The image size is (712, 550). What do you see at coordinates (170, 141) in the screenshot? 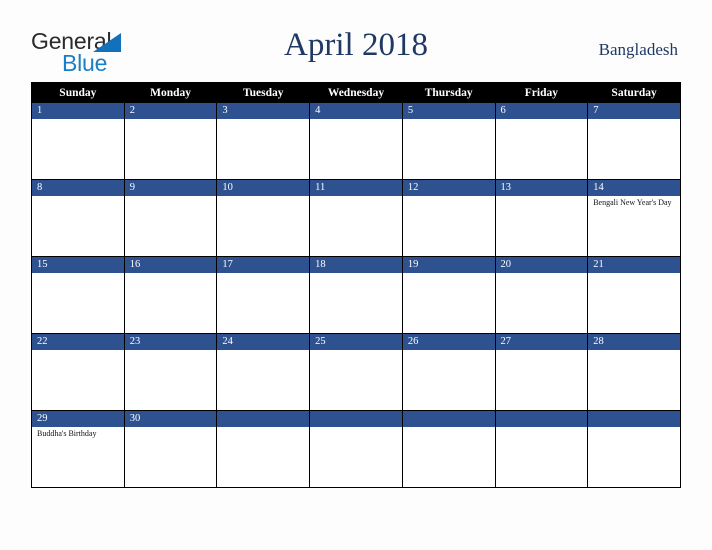
I see `calendar-day-cell: 2` at bounding box center [170, 141].